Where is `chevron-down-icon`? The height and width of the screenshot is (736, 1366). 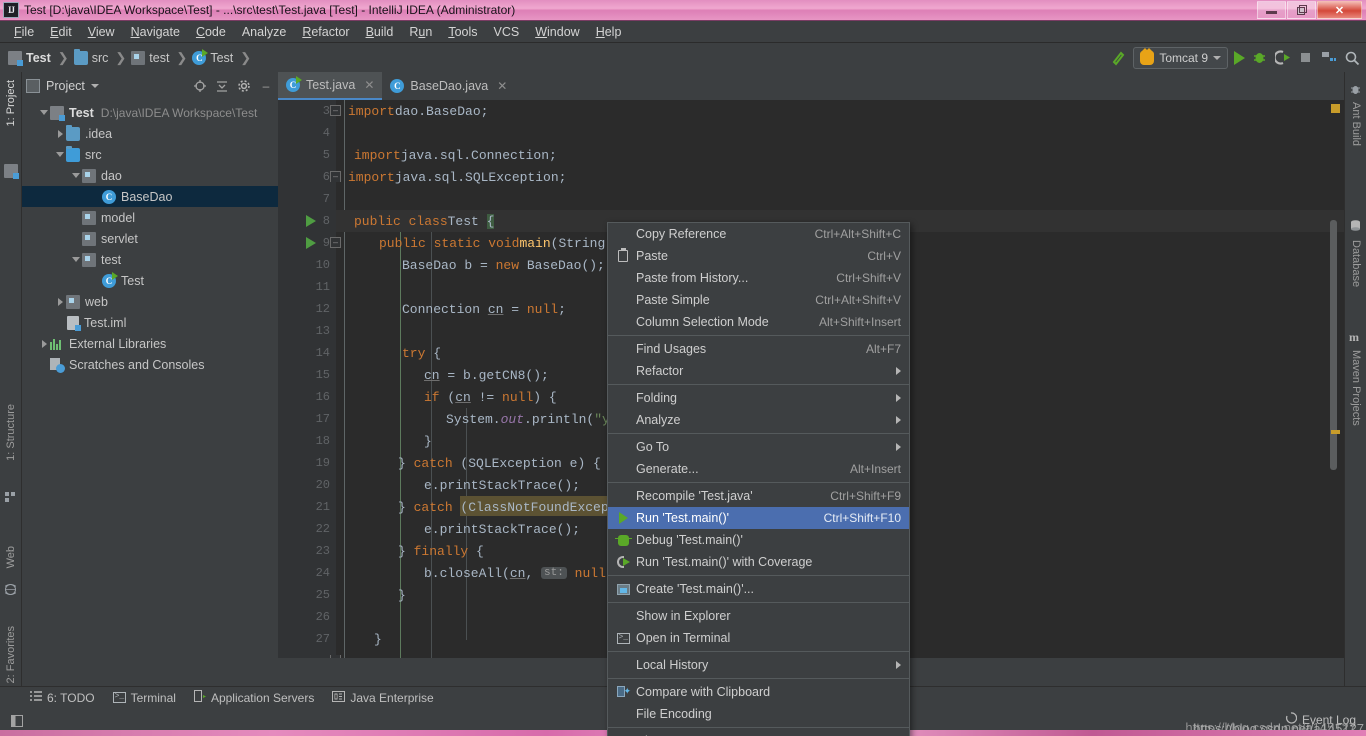 chevron-down-icon is located at coordinates (94, 86).